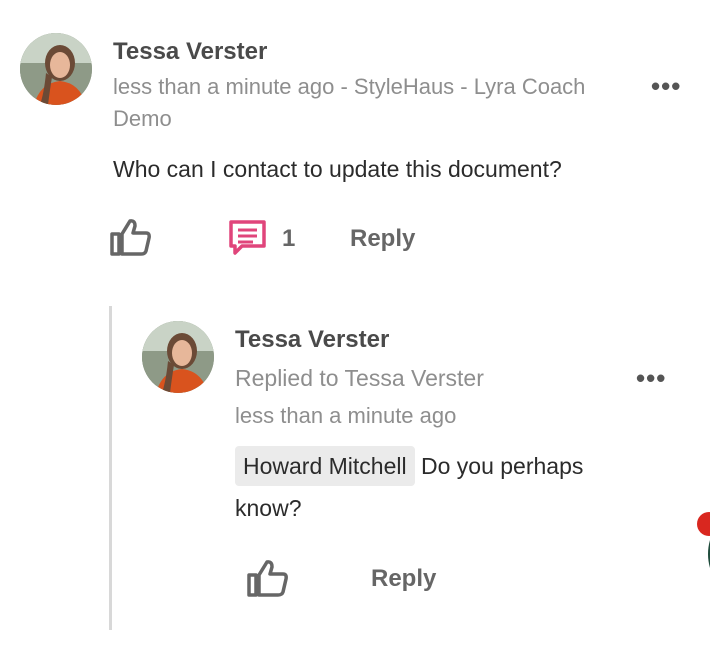  I want to click on reply-text-block: Howard Mitchell Do you perhaps know?, so click(435, 487).